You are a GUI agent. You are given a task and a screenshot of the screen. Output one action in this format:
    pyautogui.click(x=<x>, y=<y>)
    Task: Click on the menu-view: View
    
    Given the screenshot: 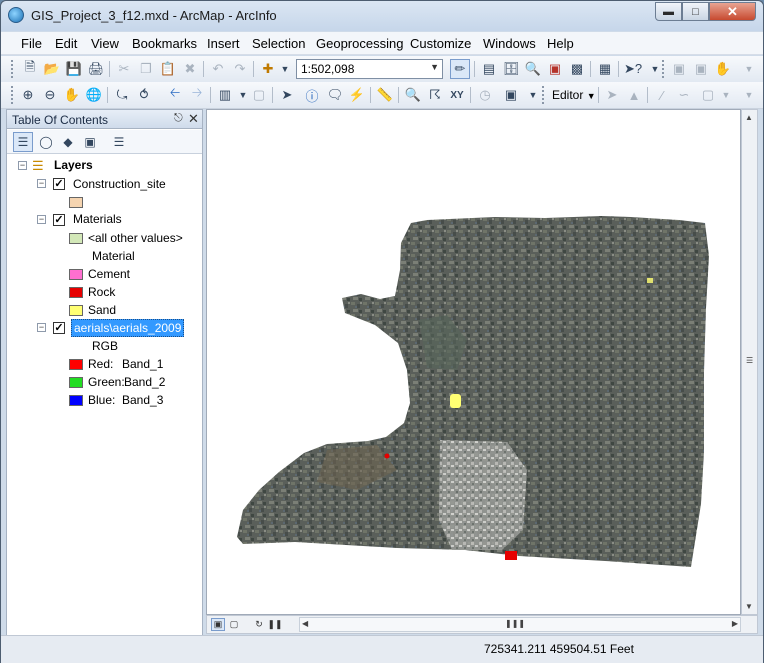 What is the action you would take?
    pyautogui.click(x=105, y=43)
    